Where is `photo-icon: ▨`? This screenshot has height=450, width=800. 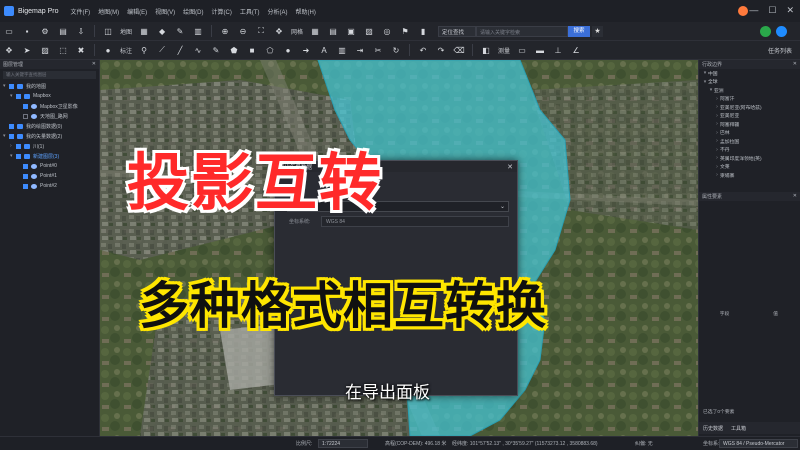
photo-icon: ▨ is located at coordinates (369, 31).